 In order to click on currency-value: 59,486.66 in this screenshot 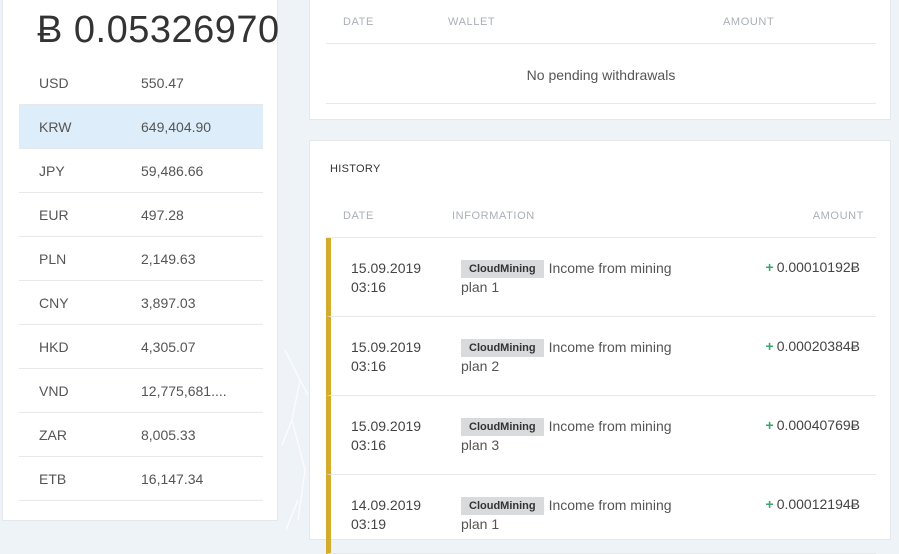, I will do `click(172, 170)`.